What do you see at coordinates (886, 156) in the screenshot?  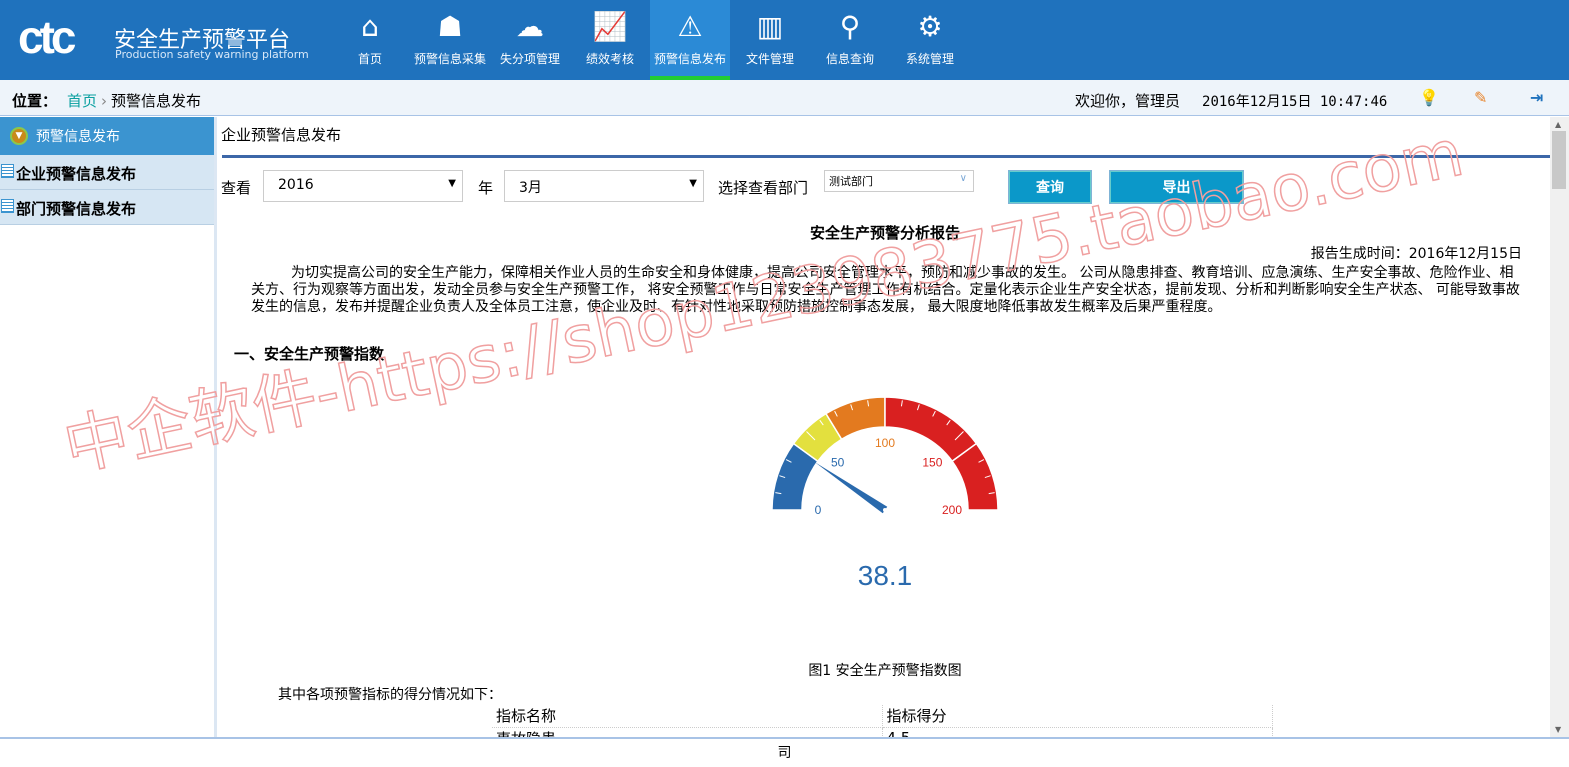 I see `divider` at bounding box center [886, 156].